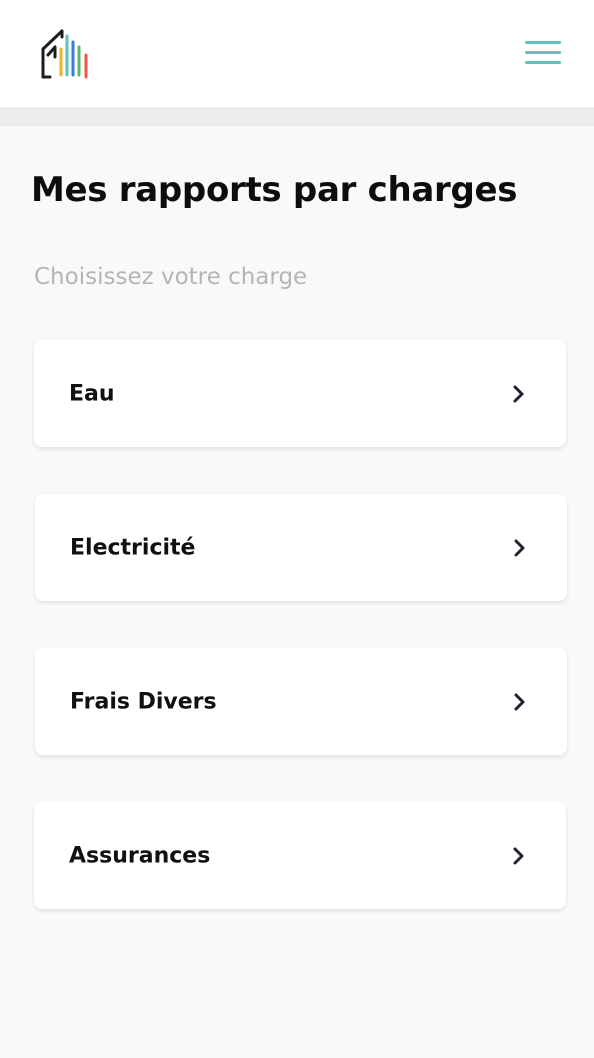 Image resolution: width=594 pixels, height=1058 pixels. I want to click on charge-card-label: Electricité, so click(133, 547).